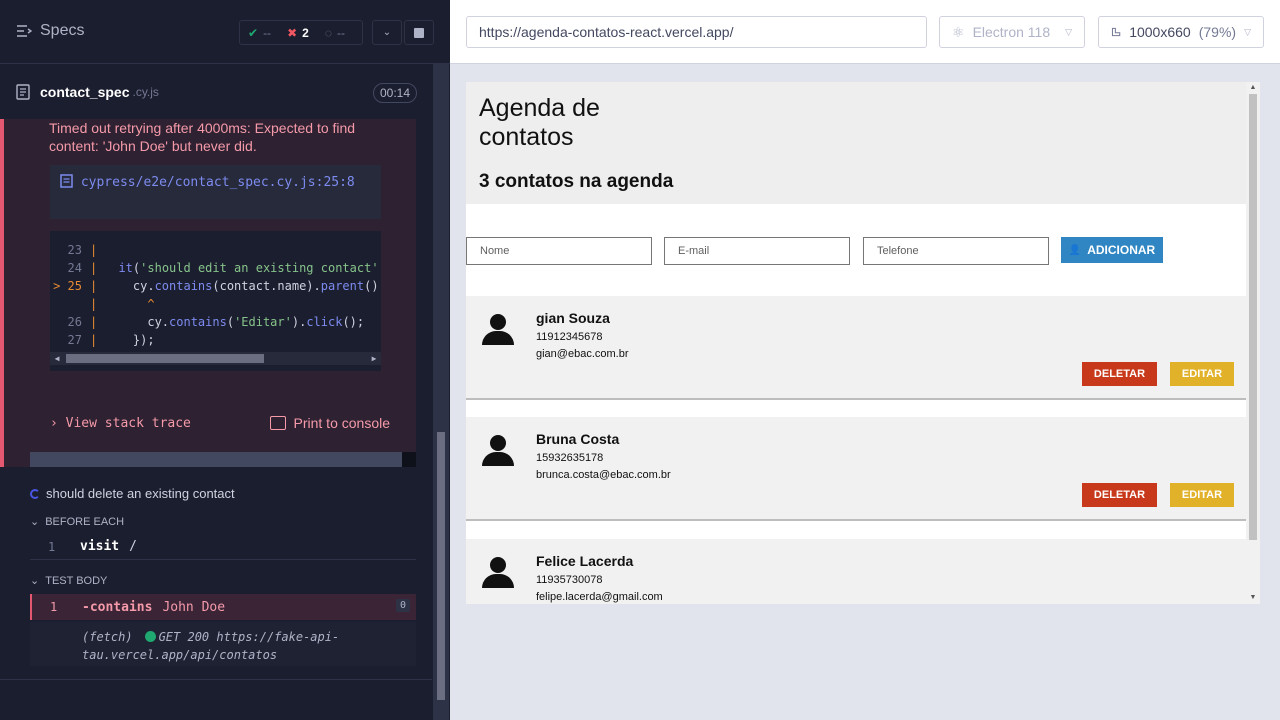 The width and height of the screenshot is (1280, 720). Describe the element at coordinates (573, 318) in the screenshot. I see `contact-name: gian Souza` at that location.